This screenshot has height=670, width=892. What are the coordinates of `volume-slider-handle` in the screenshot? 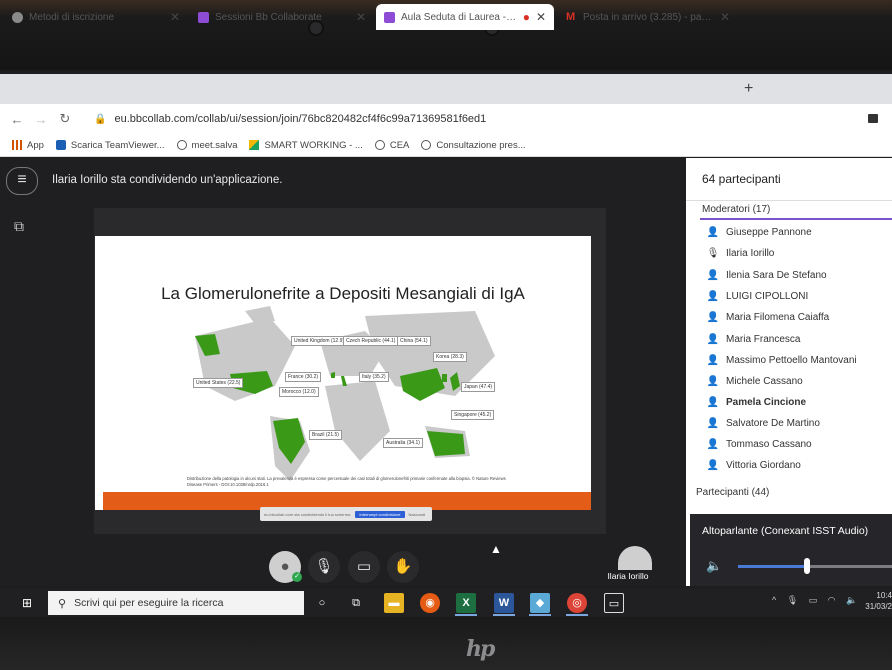 It's located at (807, 566).